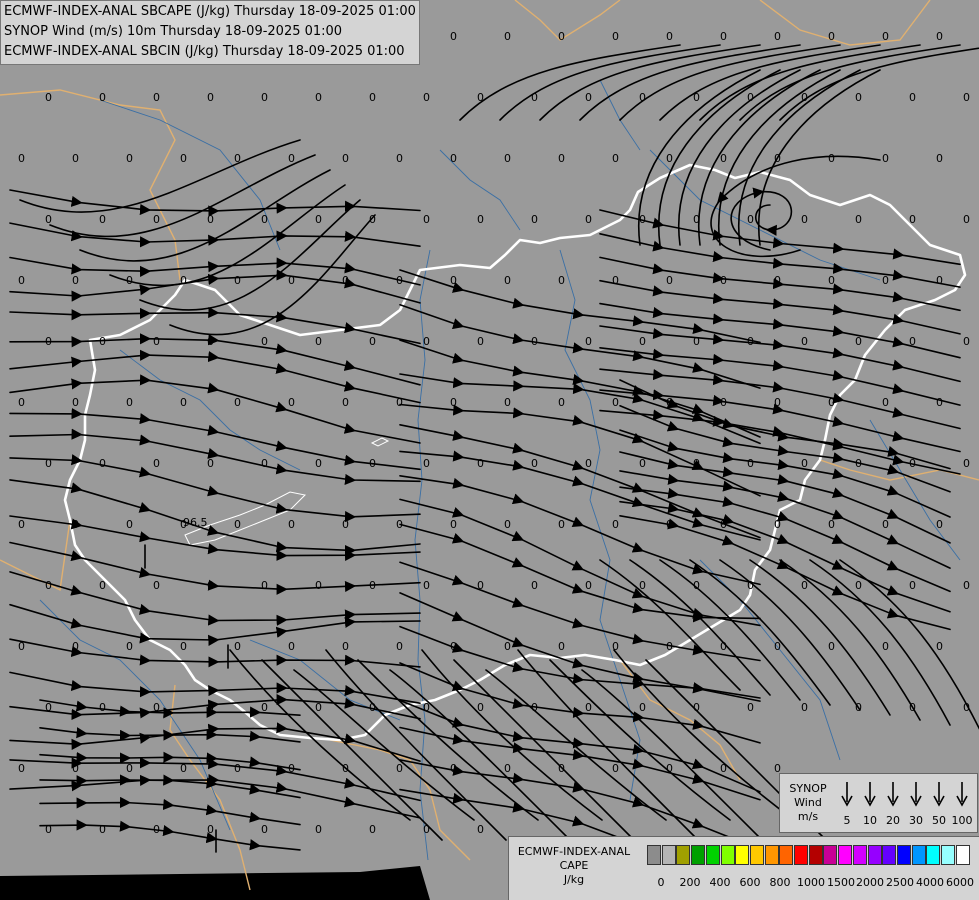 This screenshot has height=900, width=979. Describe the element at coordinates (841, 882) in the screenshot. I see `cape-tick-label: 1500` at that location.